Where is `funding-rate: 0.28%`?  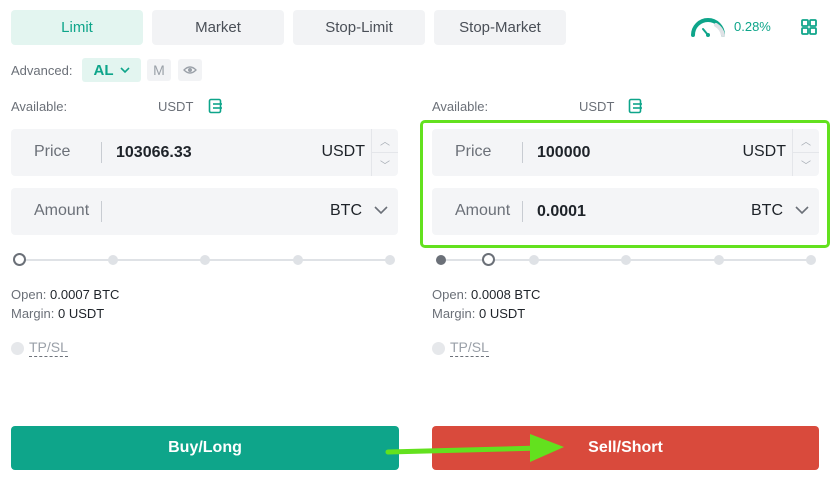
funding-rate: 0.28% is located at coordinates (752, 26).